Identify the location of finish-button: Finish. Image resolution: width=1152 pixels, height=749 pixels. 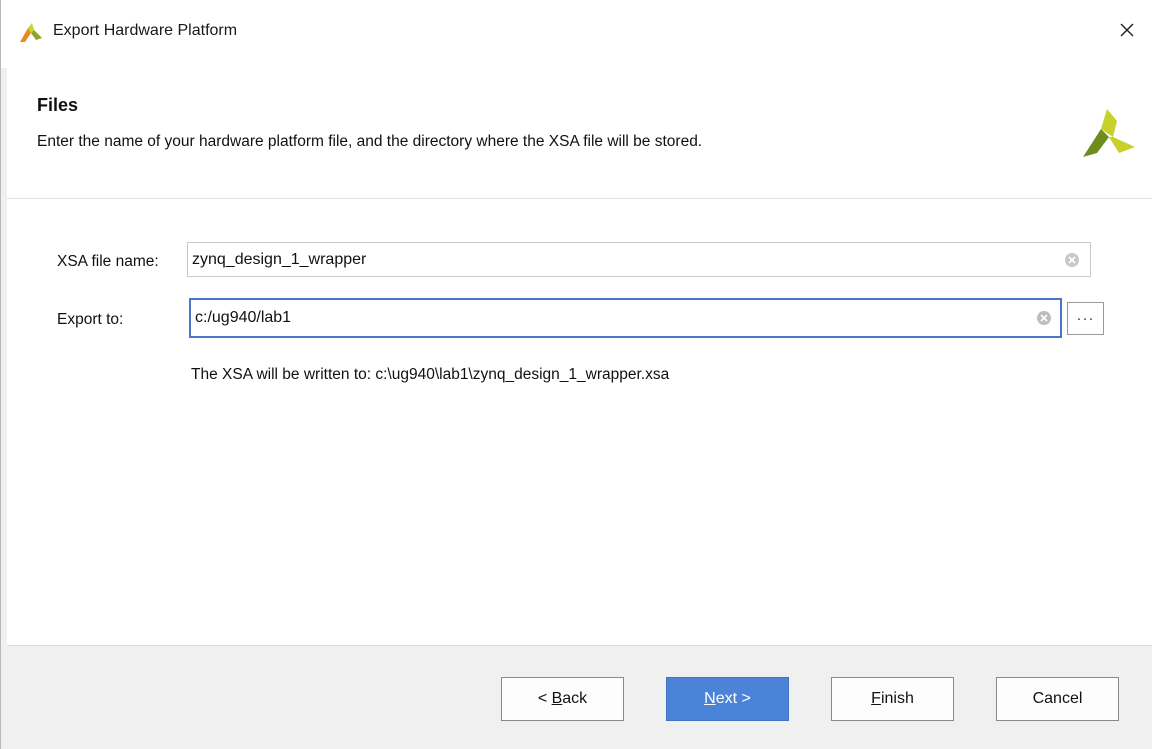
(892, 699).